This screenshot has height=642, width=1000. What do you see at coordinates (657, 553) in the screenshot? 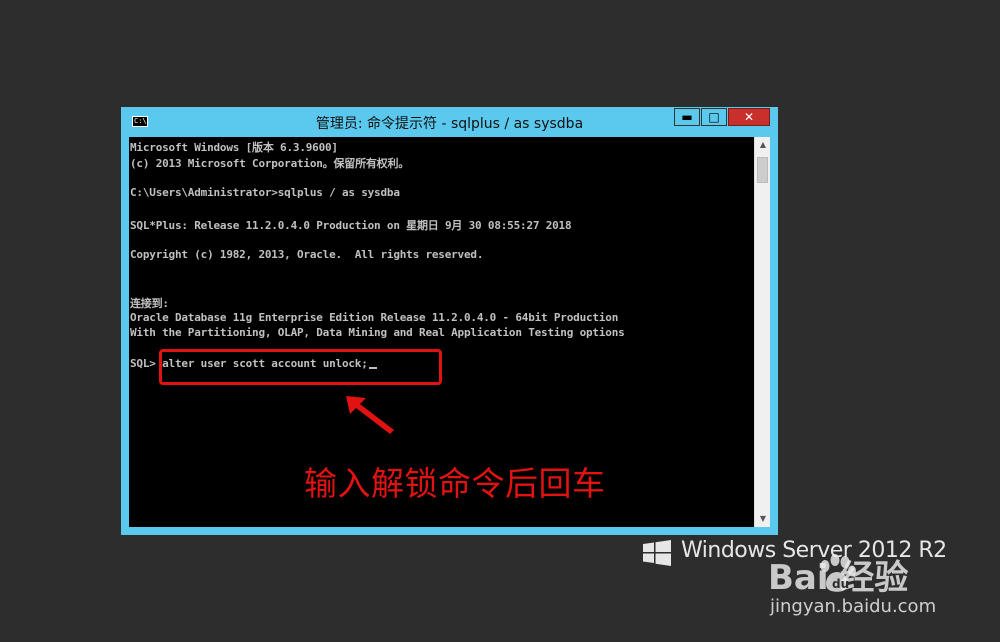
I see `windows-logo-icon` at bounding box center [657, 553].